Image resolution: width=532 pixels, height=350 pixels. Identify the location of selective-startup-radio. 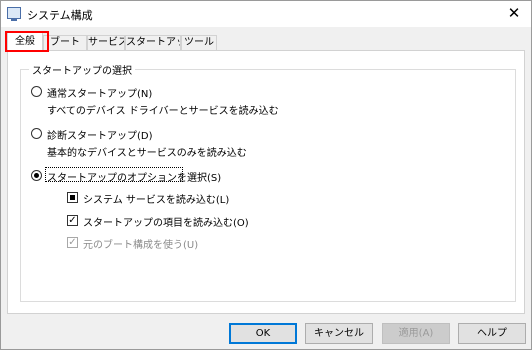
(36, 175).